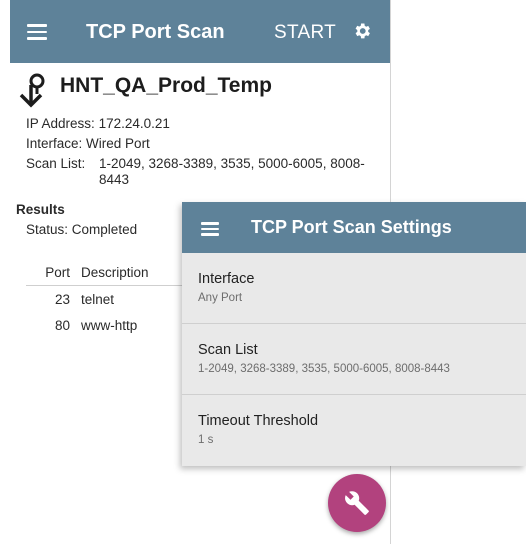  Describe the element at coordinates (98, 299) in the screenshot. I see `description-cell: telnet` at that location.